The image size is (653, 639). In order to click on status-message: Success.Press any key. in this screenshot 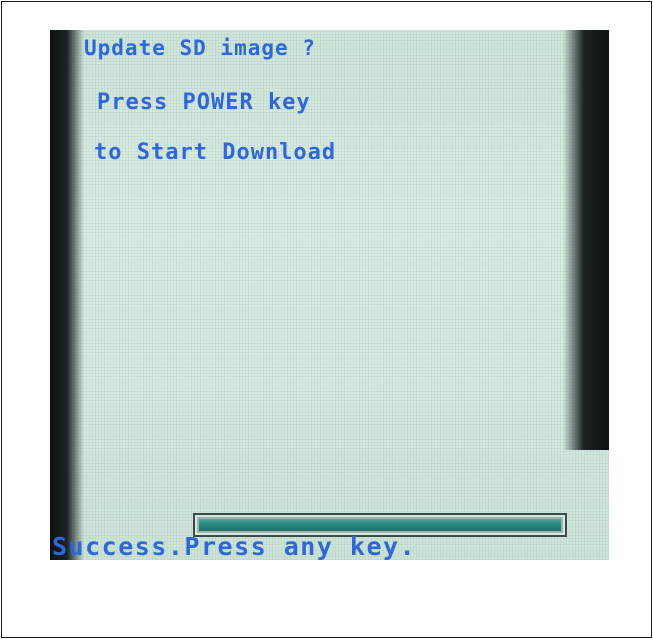, I will do `click(234, 546)`.